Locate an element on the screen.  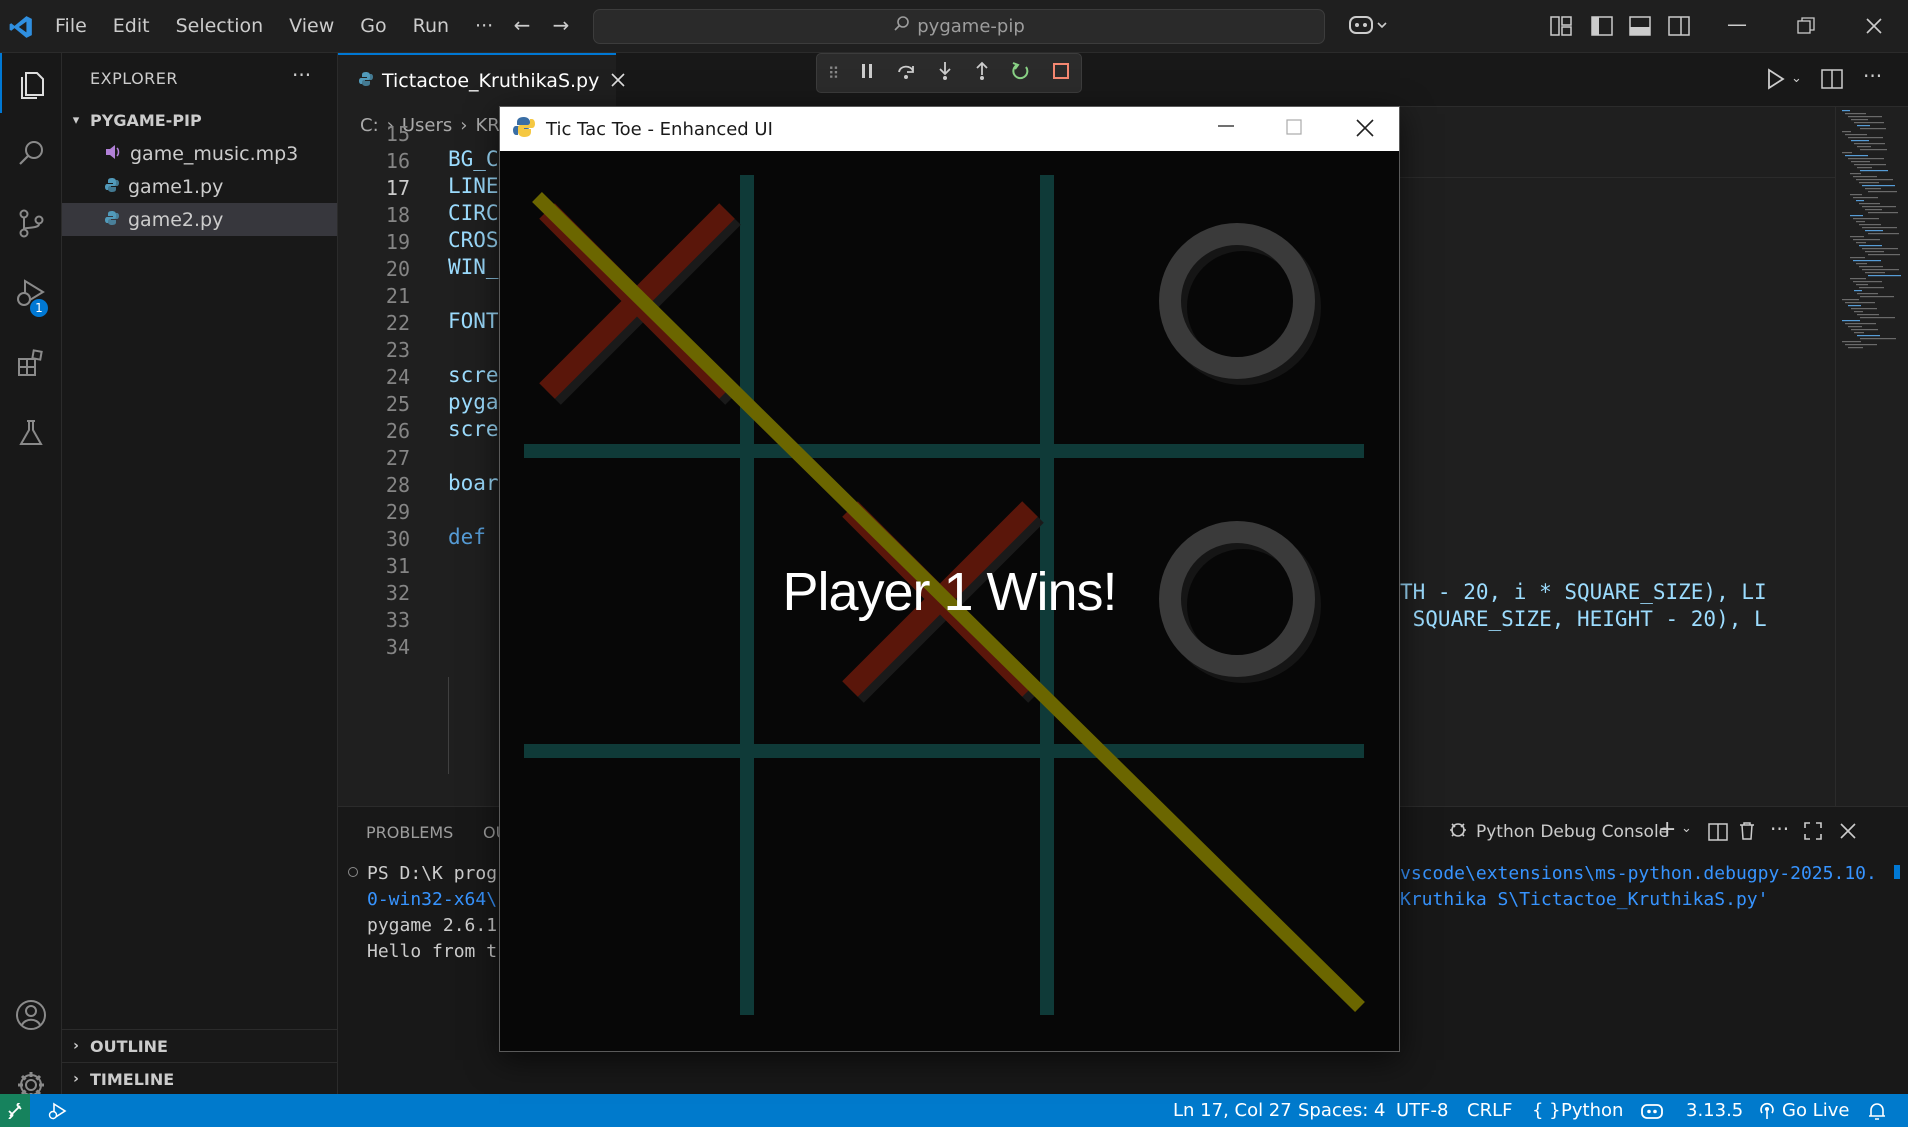
notifications-bell-icon is located at coordinates (1877, 1110).